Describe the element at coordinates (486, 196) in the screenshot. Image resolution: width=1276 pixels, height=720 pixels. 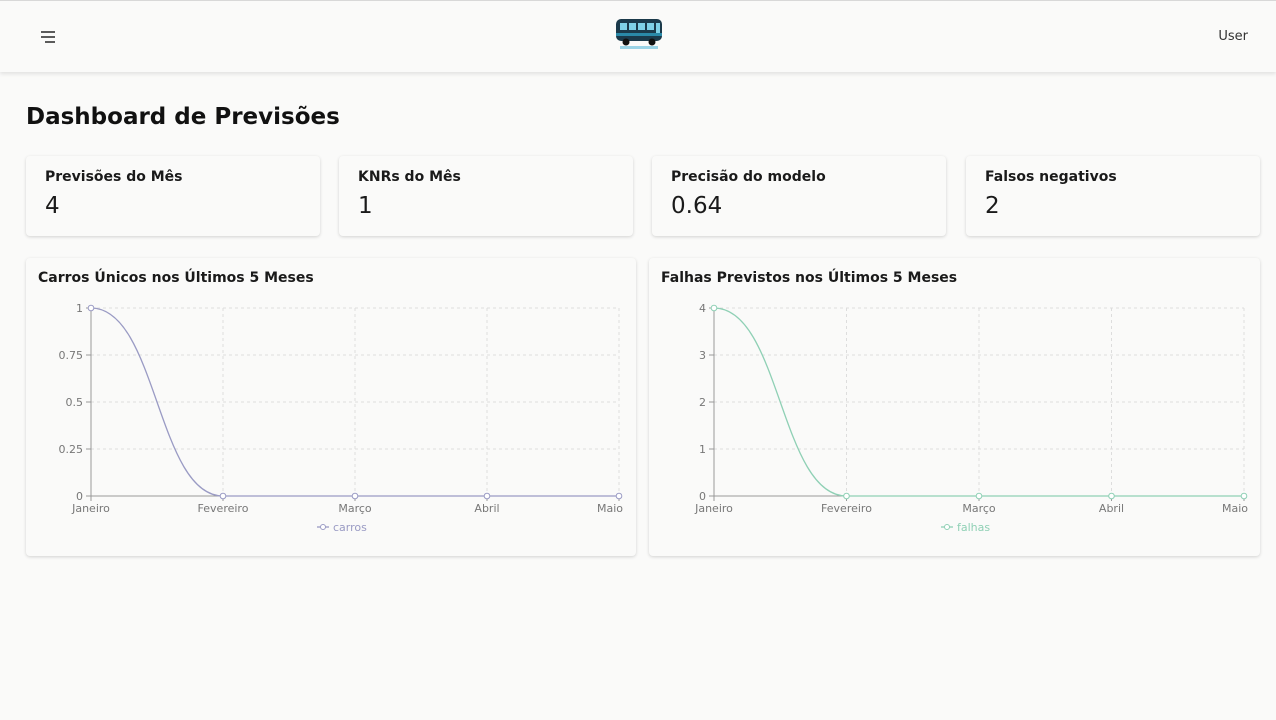
I see `stat-card-knrs: KNRs do Mês 1` at that location.